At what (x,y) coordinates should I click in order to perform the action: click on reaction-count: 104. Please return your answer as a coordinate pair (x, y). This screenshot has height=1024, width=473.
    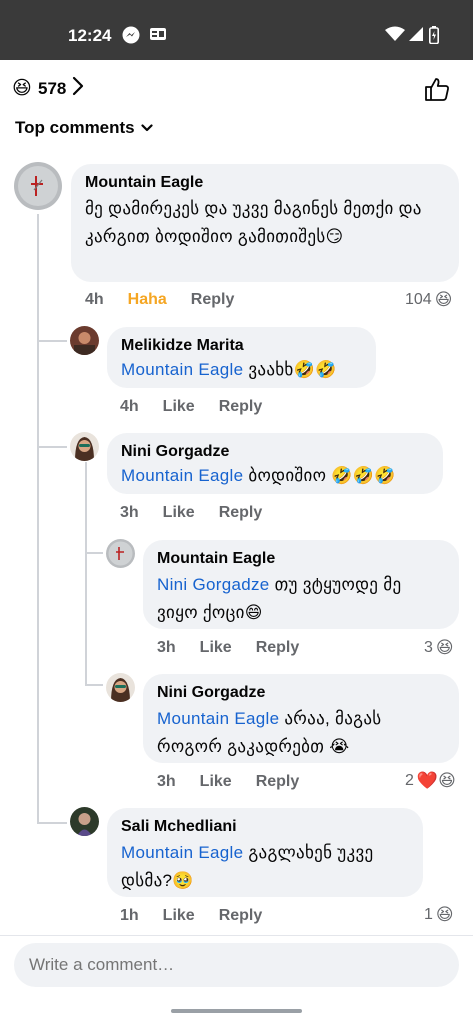
    Looking at the image, I should click on (418, 299).